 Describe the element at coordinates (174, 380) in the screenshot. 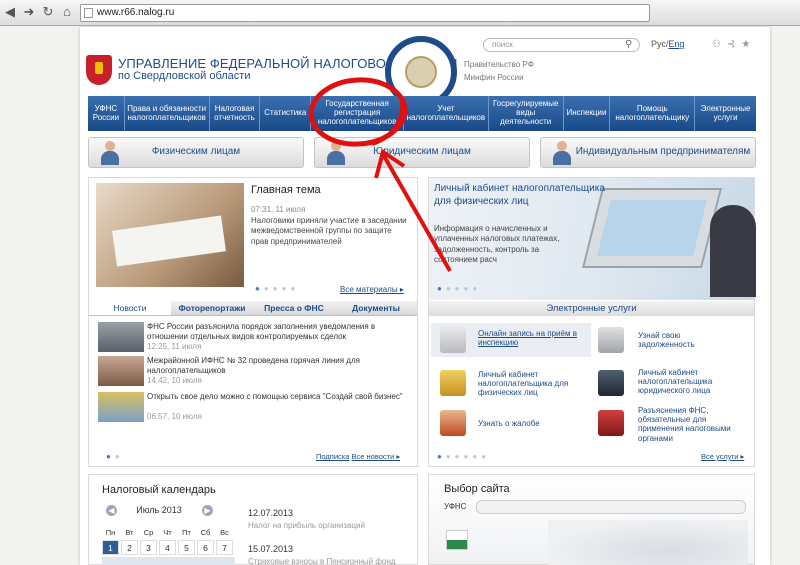

I see `news-time: 14:42, 10 июля` at that location.